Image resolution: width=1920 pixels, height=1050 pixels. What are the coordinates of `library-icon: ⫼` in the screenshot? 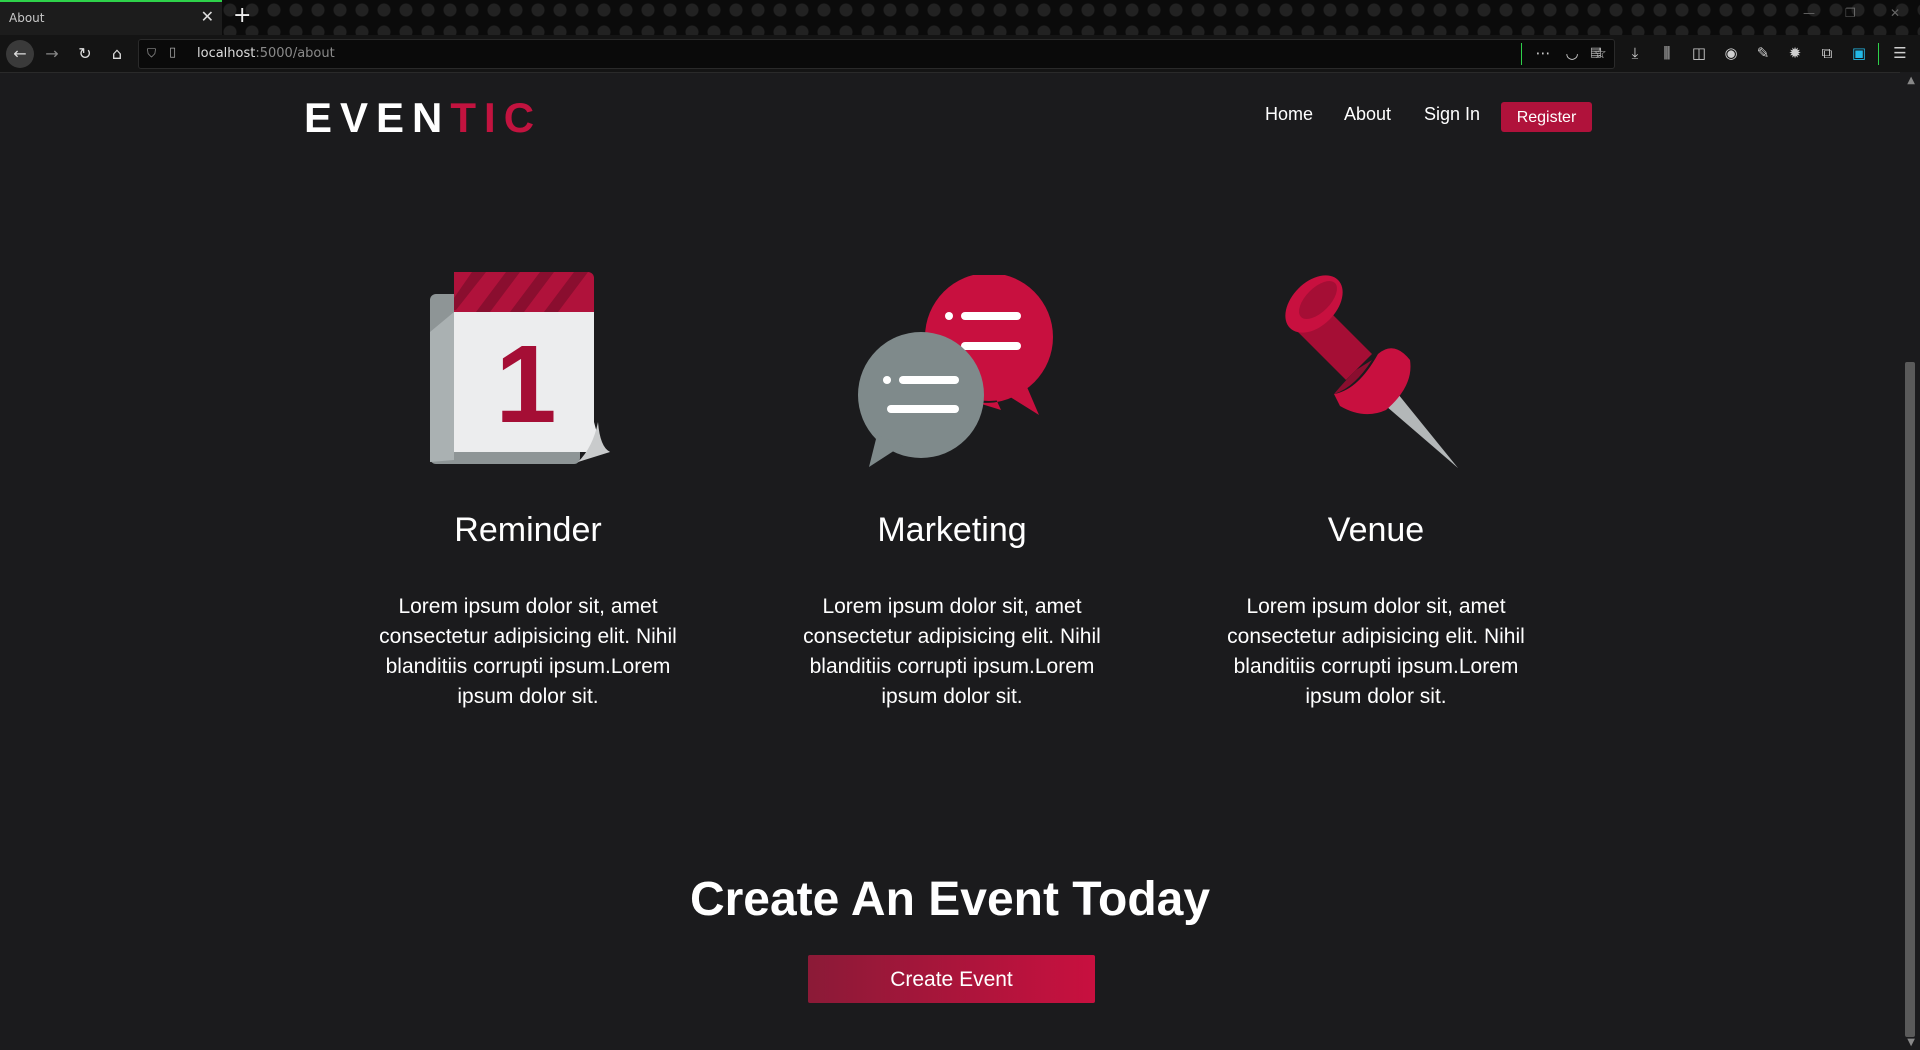 It's located at (1667, 53).